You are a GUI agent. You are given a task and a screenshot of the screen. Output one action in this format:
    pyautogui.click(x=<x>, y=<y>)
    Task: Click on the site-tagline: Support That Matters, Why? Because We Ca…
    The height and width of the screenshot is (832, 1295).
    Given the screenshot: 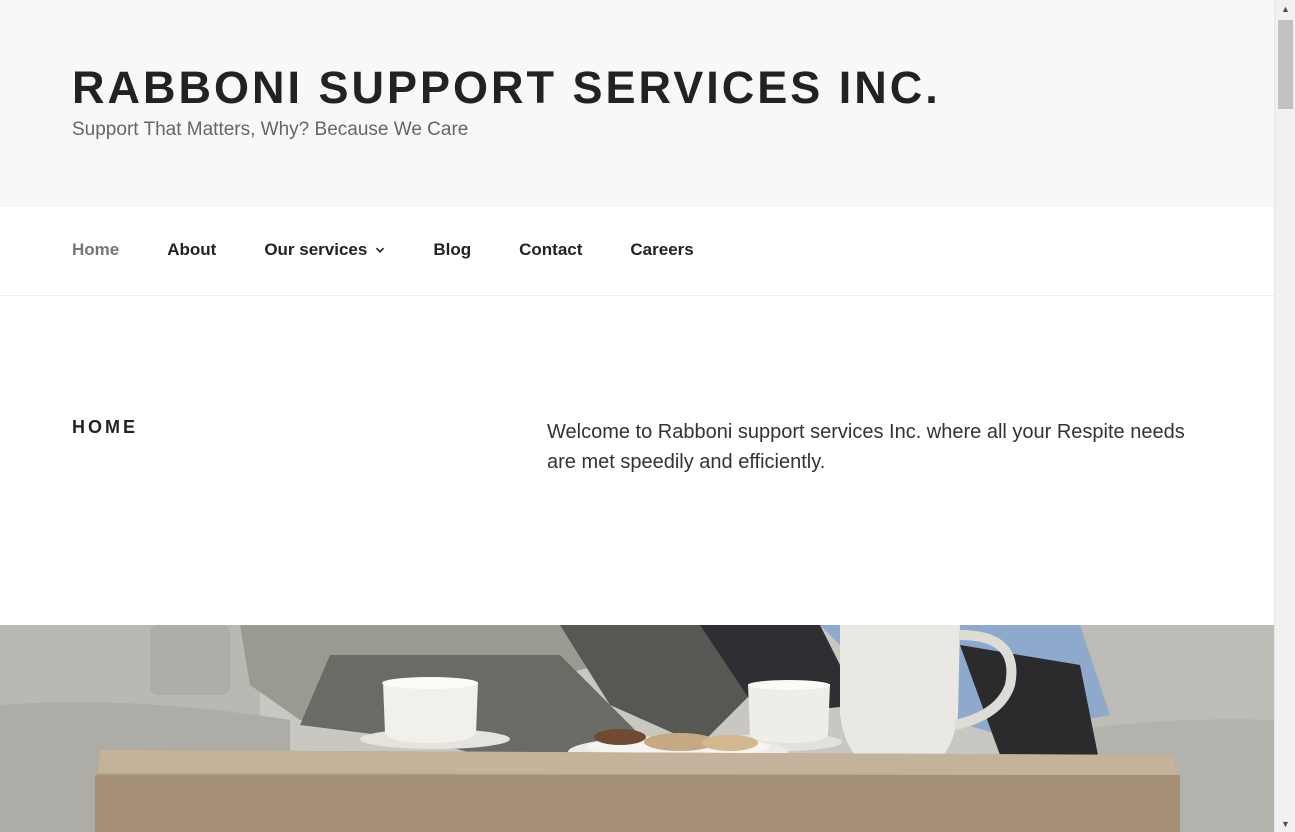 What is the action you would take?
    pyautogui.click(x=270, y=129)
    